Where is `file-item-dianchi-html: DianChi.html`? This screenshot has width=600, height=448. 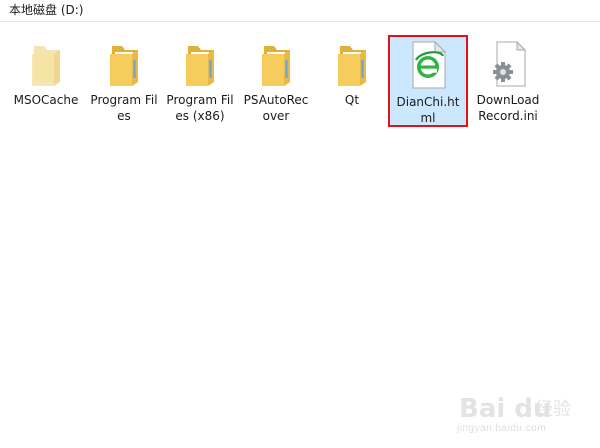
file-item-dianchi-html: DianChi.html is located at coordinates (428, 81).